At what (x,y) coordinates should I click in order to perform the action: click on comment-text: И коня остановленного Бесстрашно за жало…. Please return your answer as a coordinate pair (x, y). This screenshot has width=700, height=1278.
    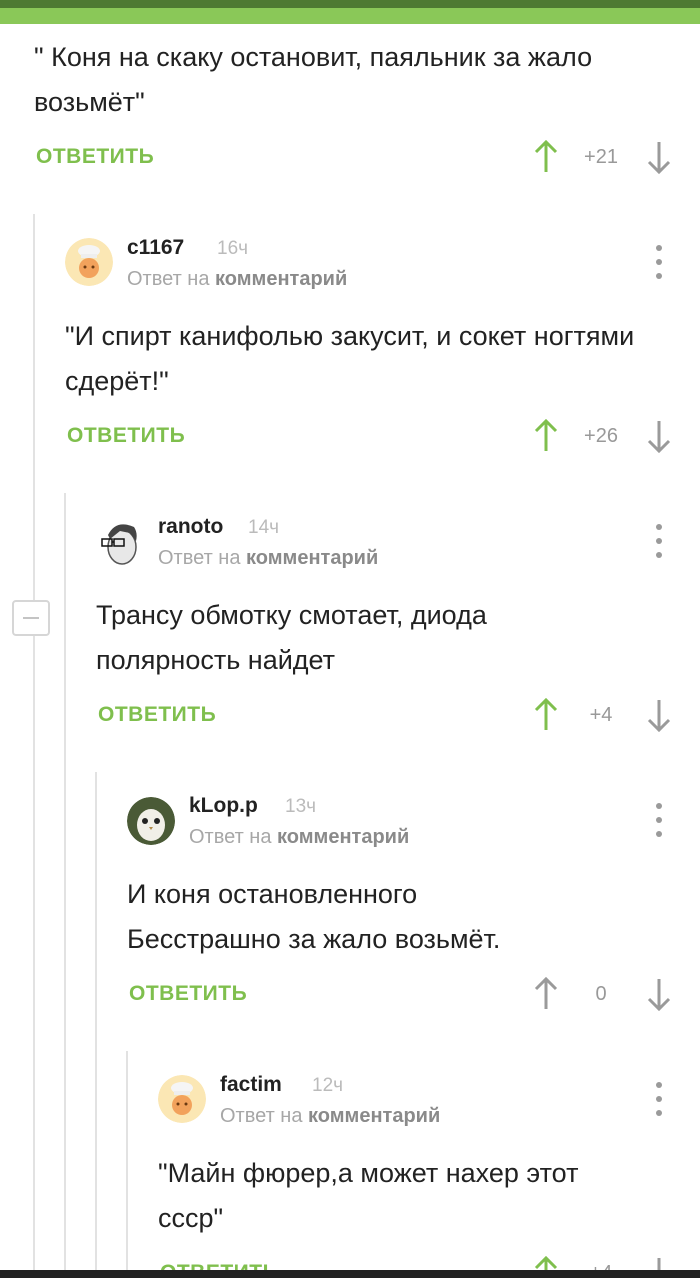
    Looking at the image, I should click on (377, 917).